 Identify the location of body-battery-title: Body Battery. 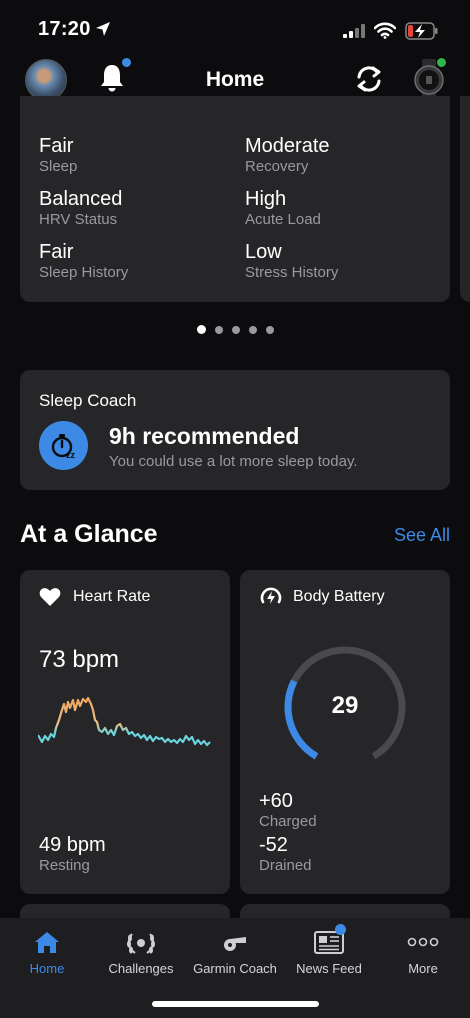
(339, 596).